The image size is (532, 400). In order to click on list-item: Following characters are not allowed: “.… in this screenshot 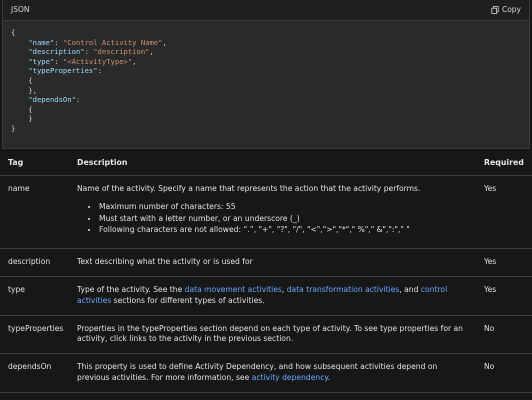, I will do `click(283, 230)`.